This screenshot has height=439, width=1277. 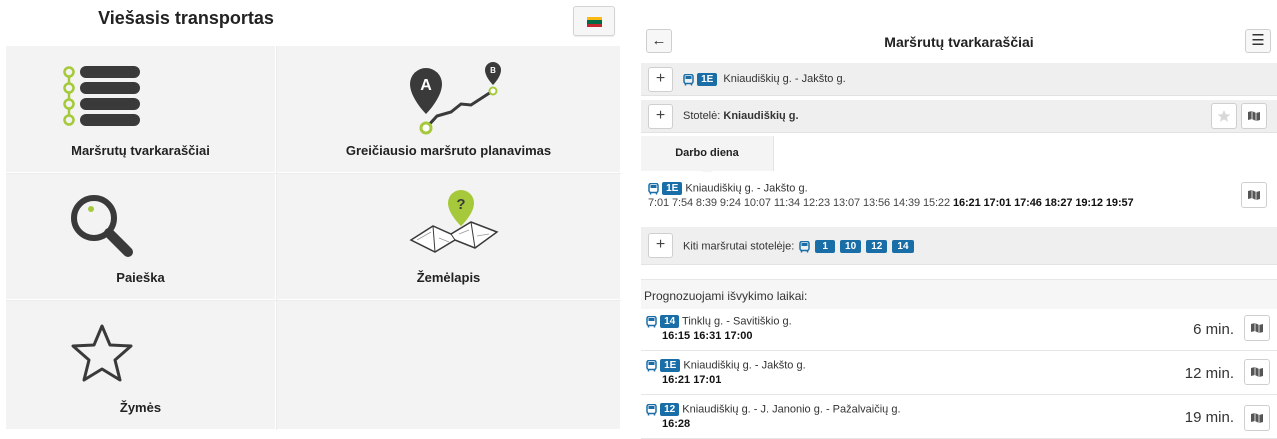 I want to click on prediction-times: 16:15 16:31 17:00, so click(x=707, y=336).